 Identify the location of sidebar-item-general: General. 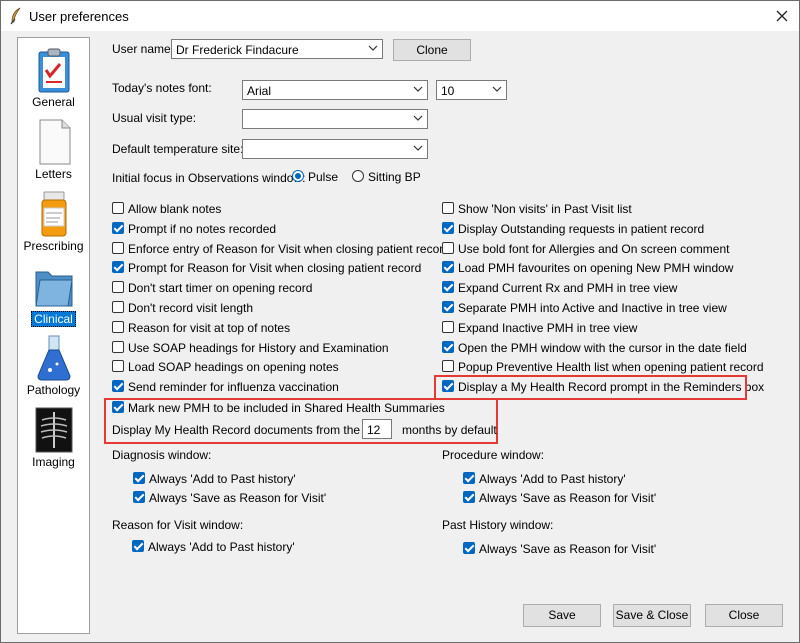
(53, 77).